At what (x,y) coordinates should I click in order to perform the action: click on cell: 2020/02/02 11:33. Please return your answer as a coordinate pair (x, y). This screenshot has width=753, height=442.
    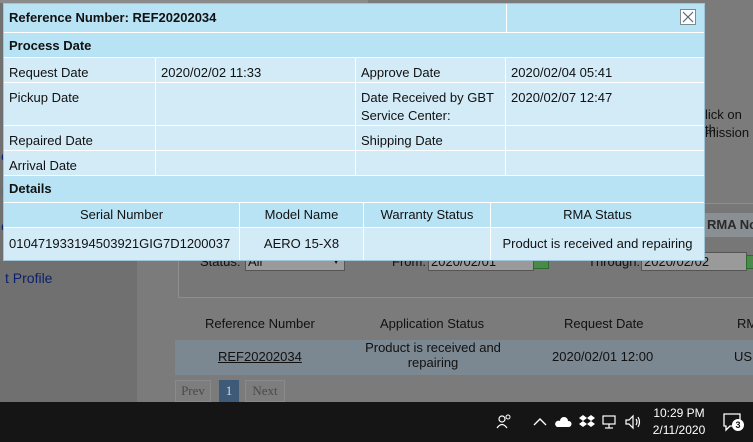
    Looking at the image, I should click on (256, 70).